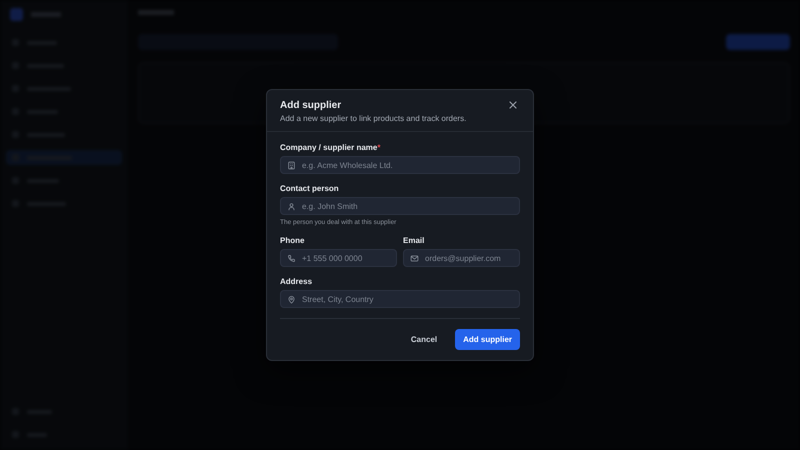  Describe the element at coordinates (291, 165) in the screenshot. I see `building-icon` at that location.